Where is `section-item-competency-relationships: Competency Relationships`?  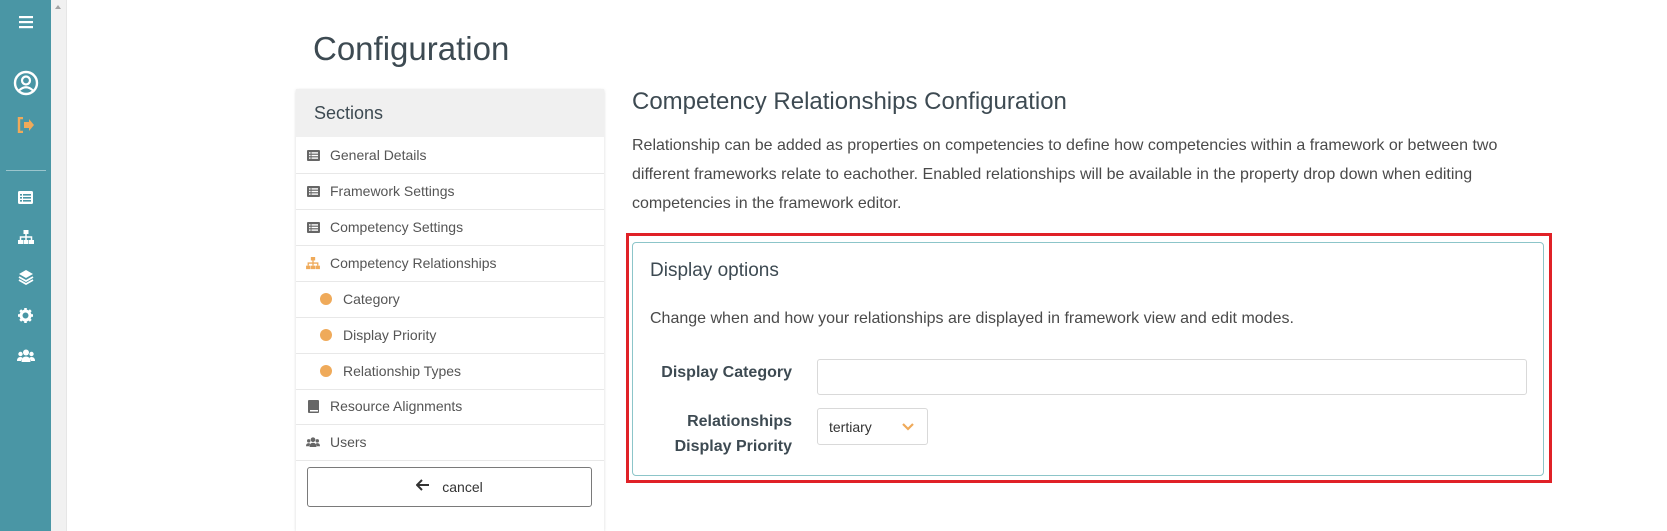 section-item-competency-relationships: Competency Relationships is located at coordinates (450, 263).